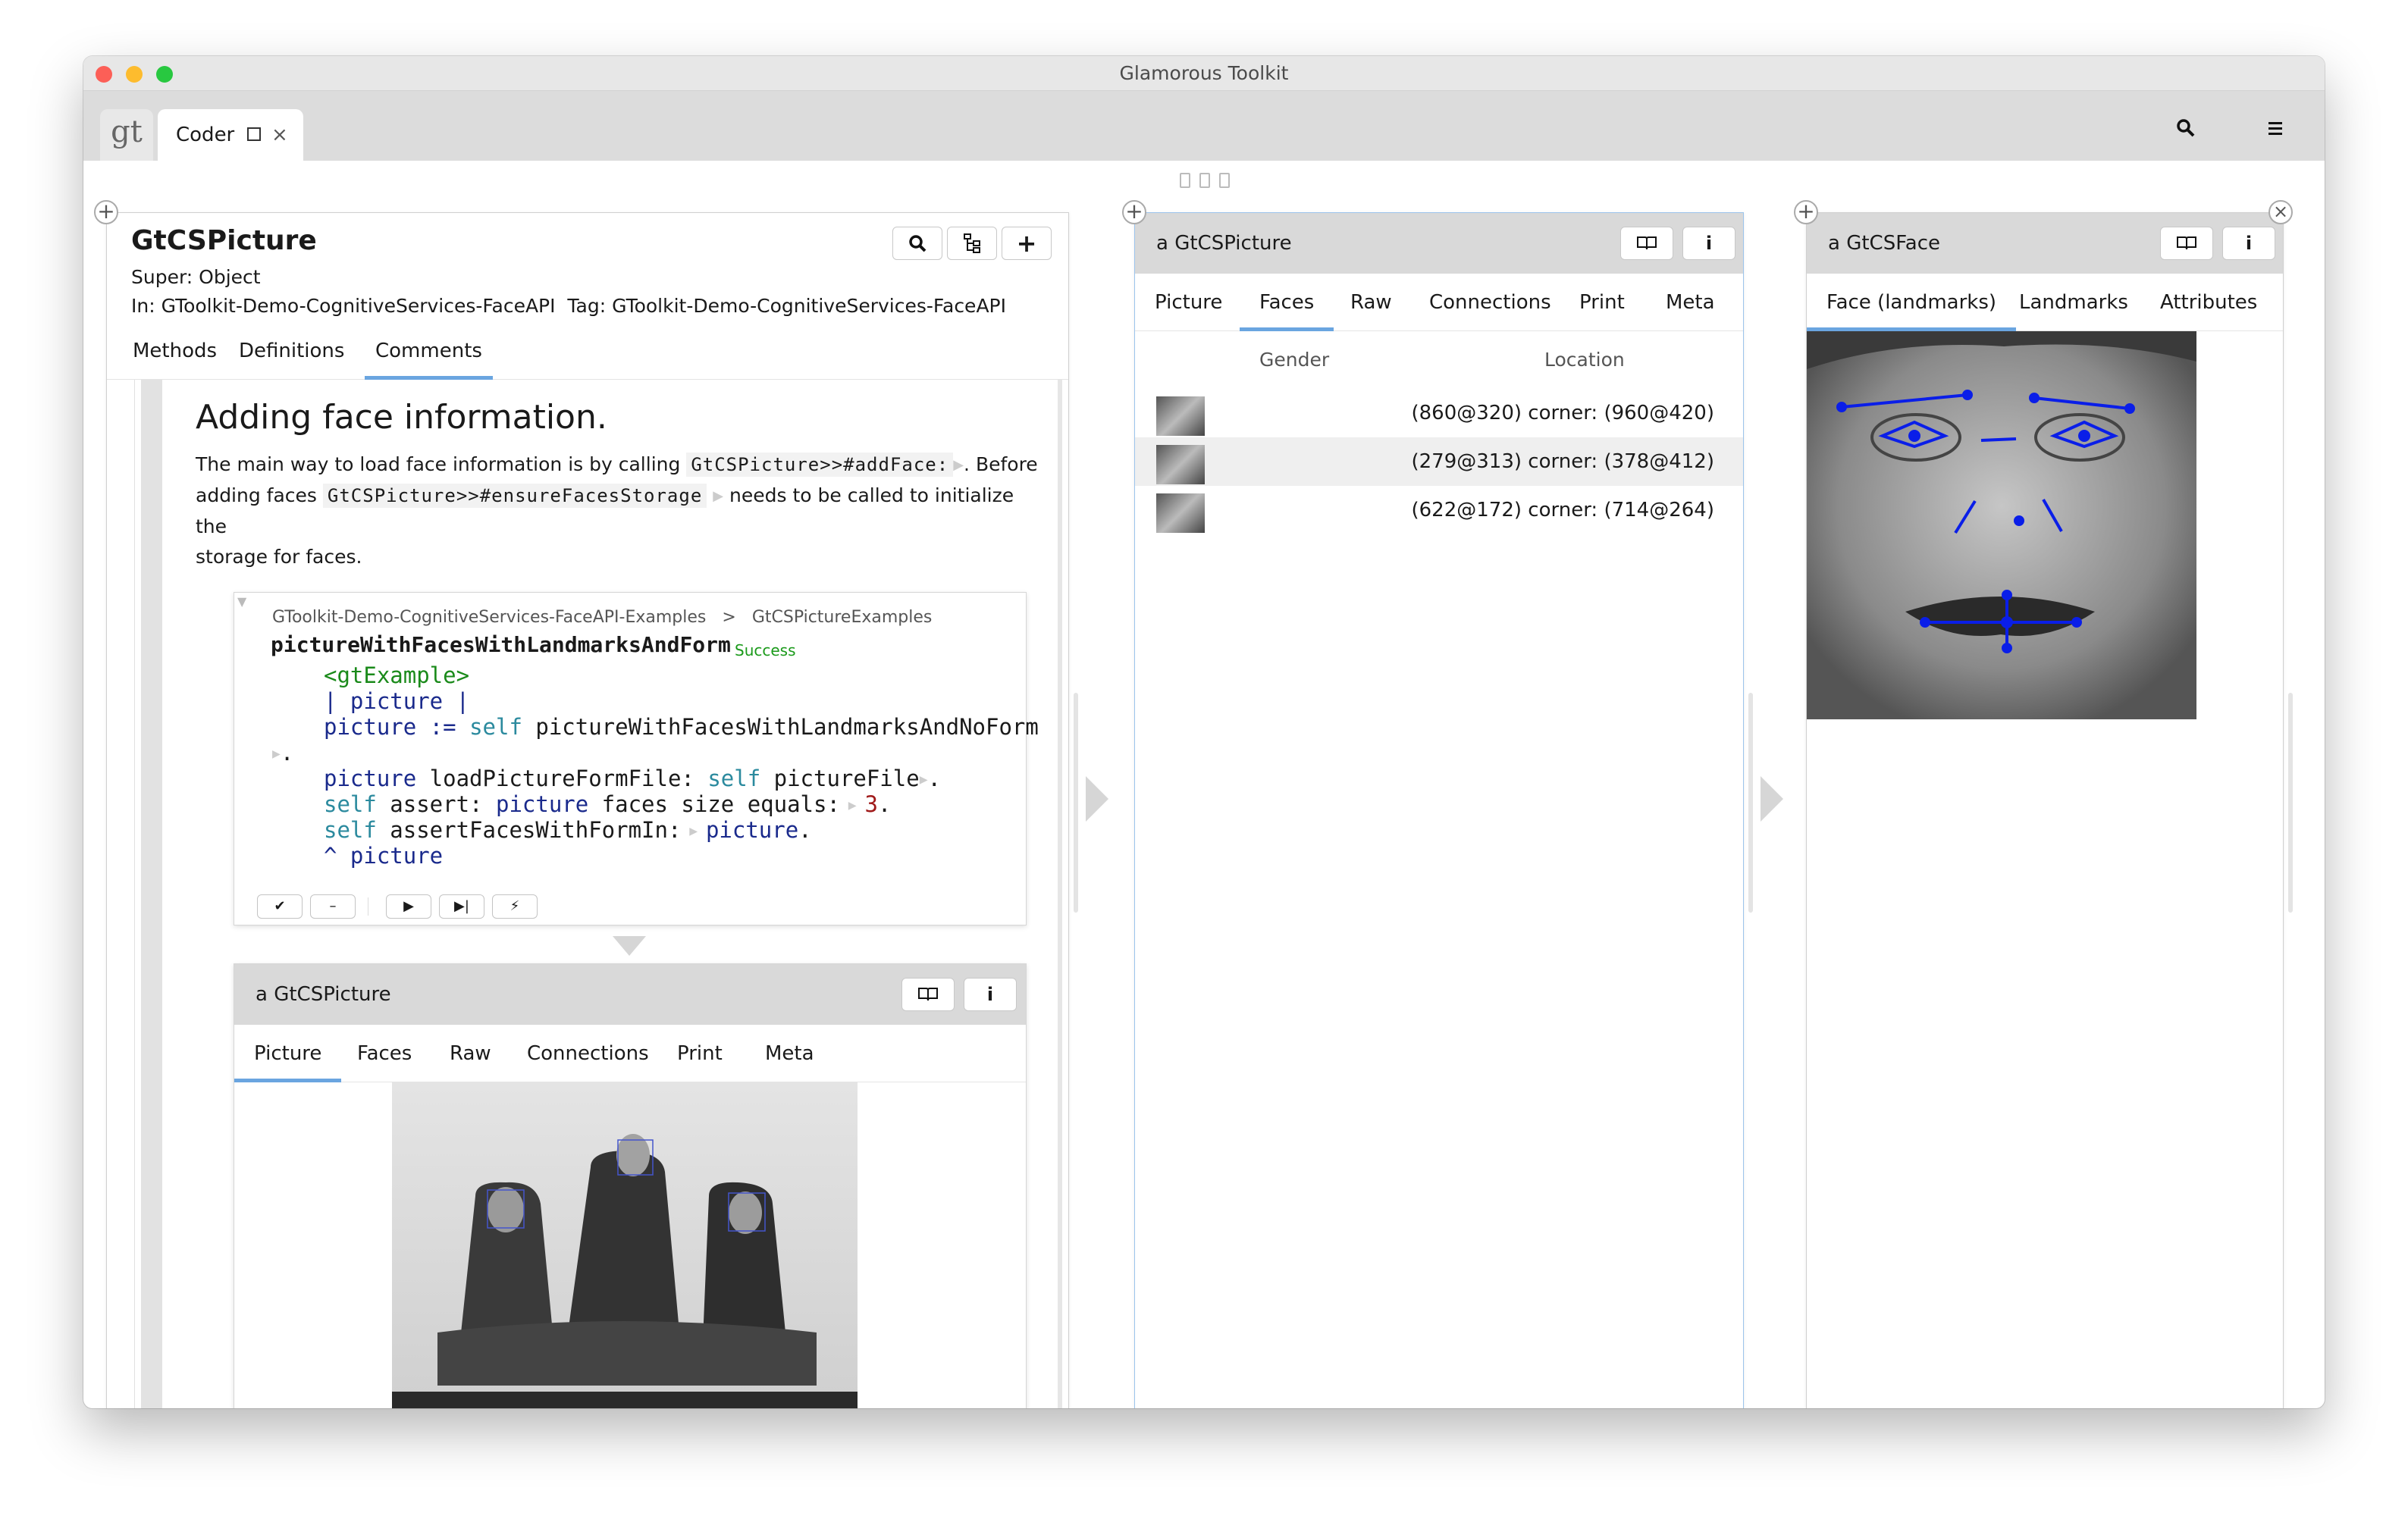 This screenshot has height=1522, width=2408. Describe the element at coordinates (587, 351) in the screenshot. I see `coder-tabs: Methods Definitions Comments` at that location.